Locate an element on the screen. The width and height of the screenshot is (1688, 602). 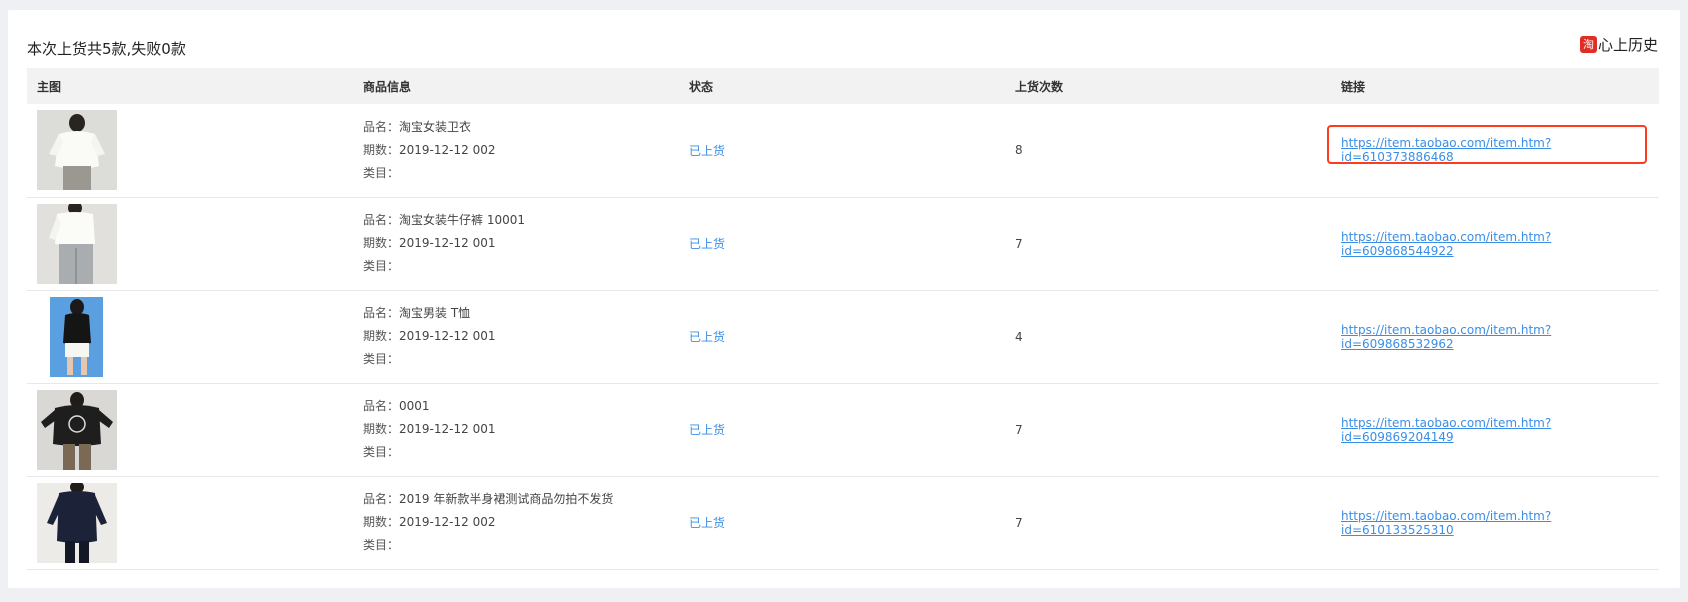
taobao-logo-icon: 淘 is located at coordinates (1588, 44).